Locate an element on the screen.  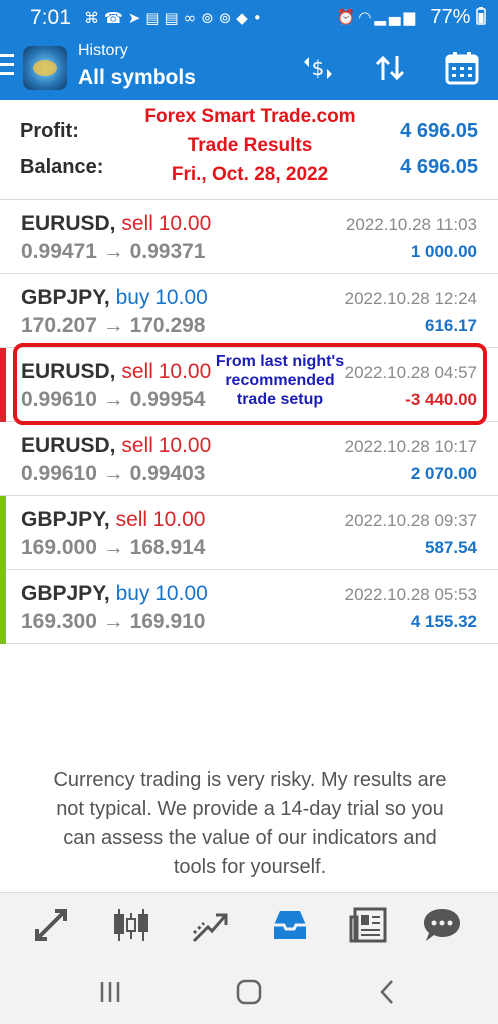
app-logo is located at coordinates (45, 68).